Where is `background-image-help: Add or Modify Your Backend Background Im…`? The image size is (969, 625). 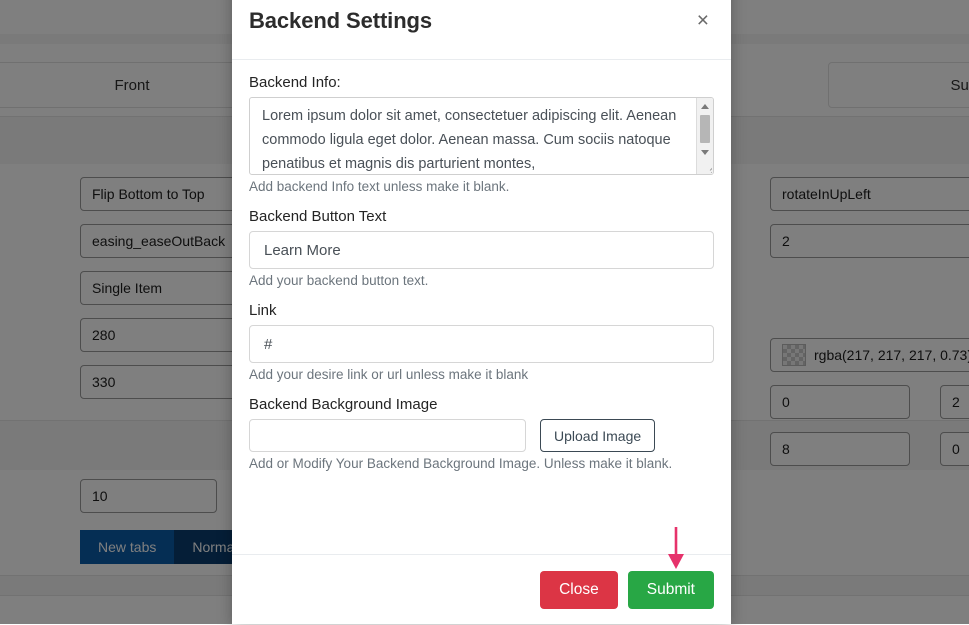
background-image-help: Add or Modify Your Backend Background Im… is located at coordinates (461, 463).